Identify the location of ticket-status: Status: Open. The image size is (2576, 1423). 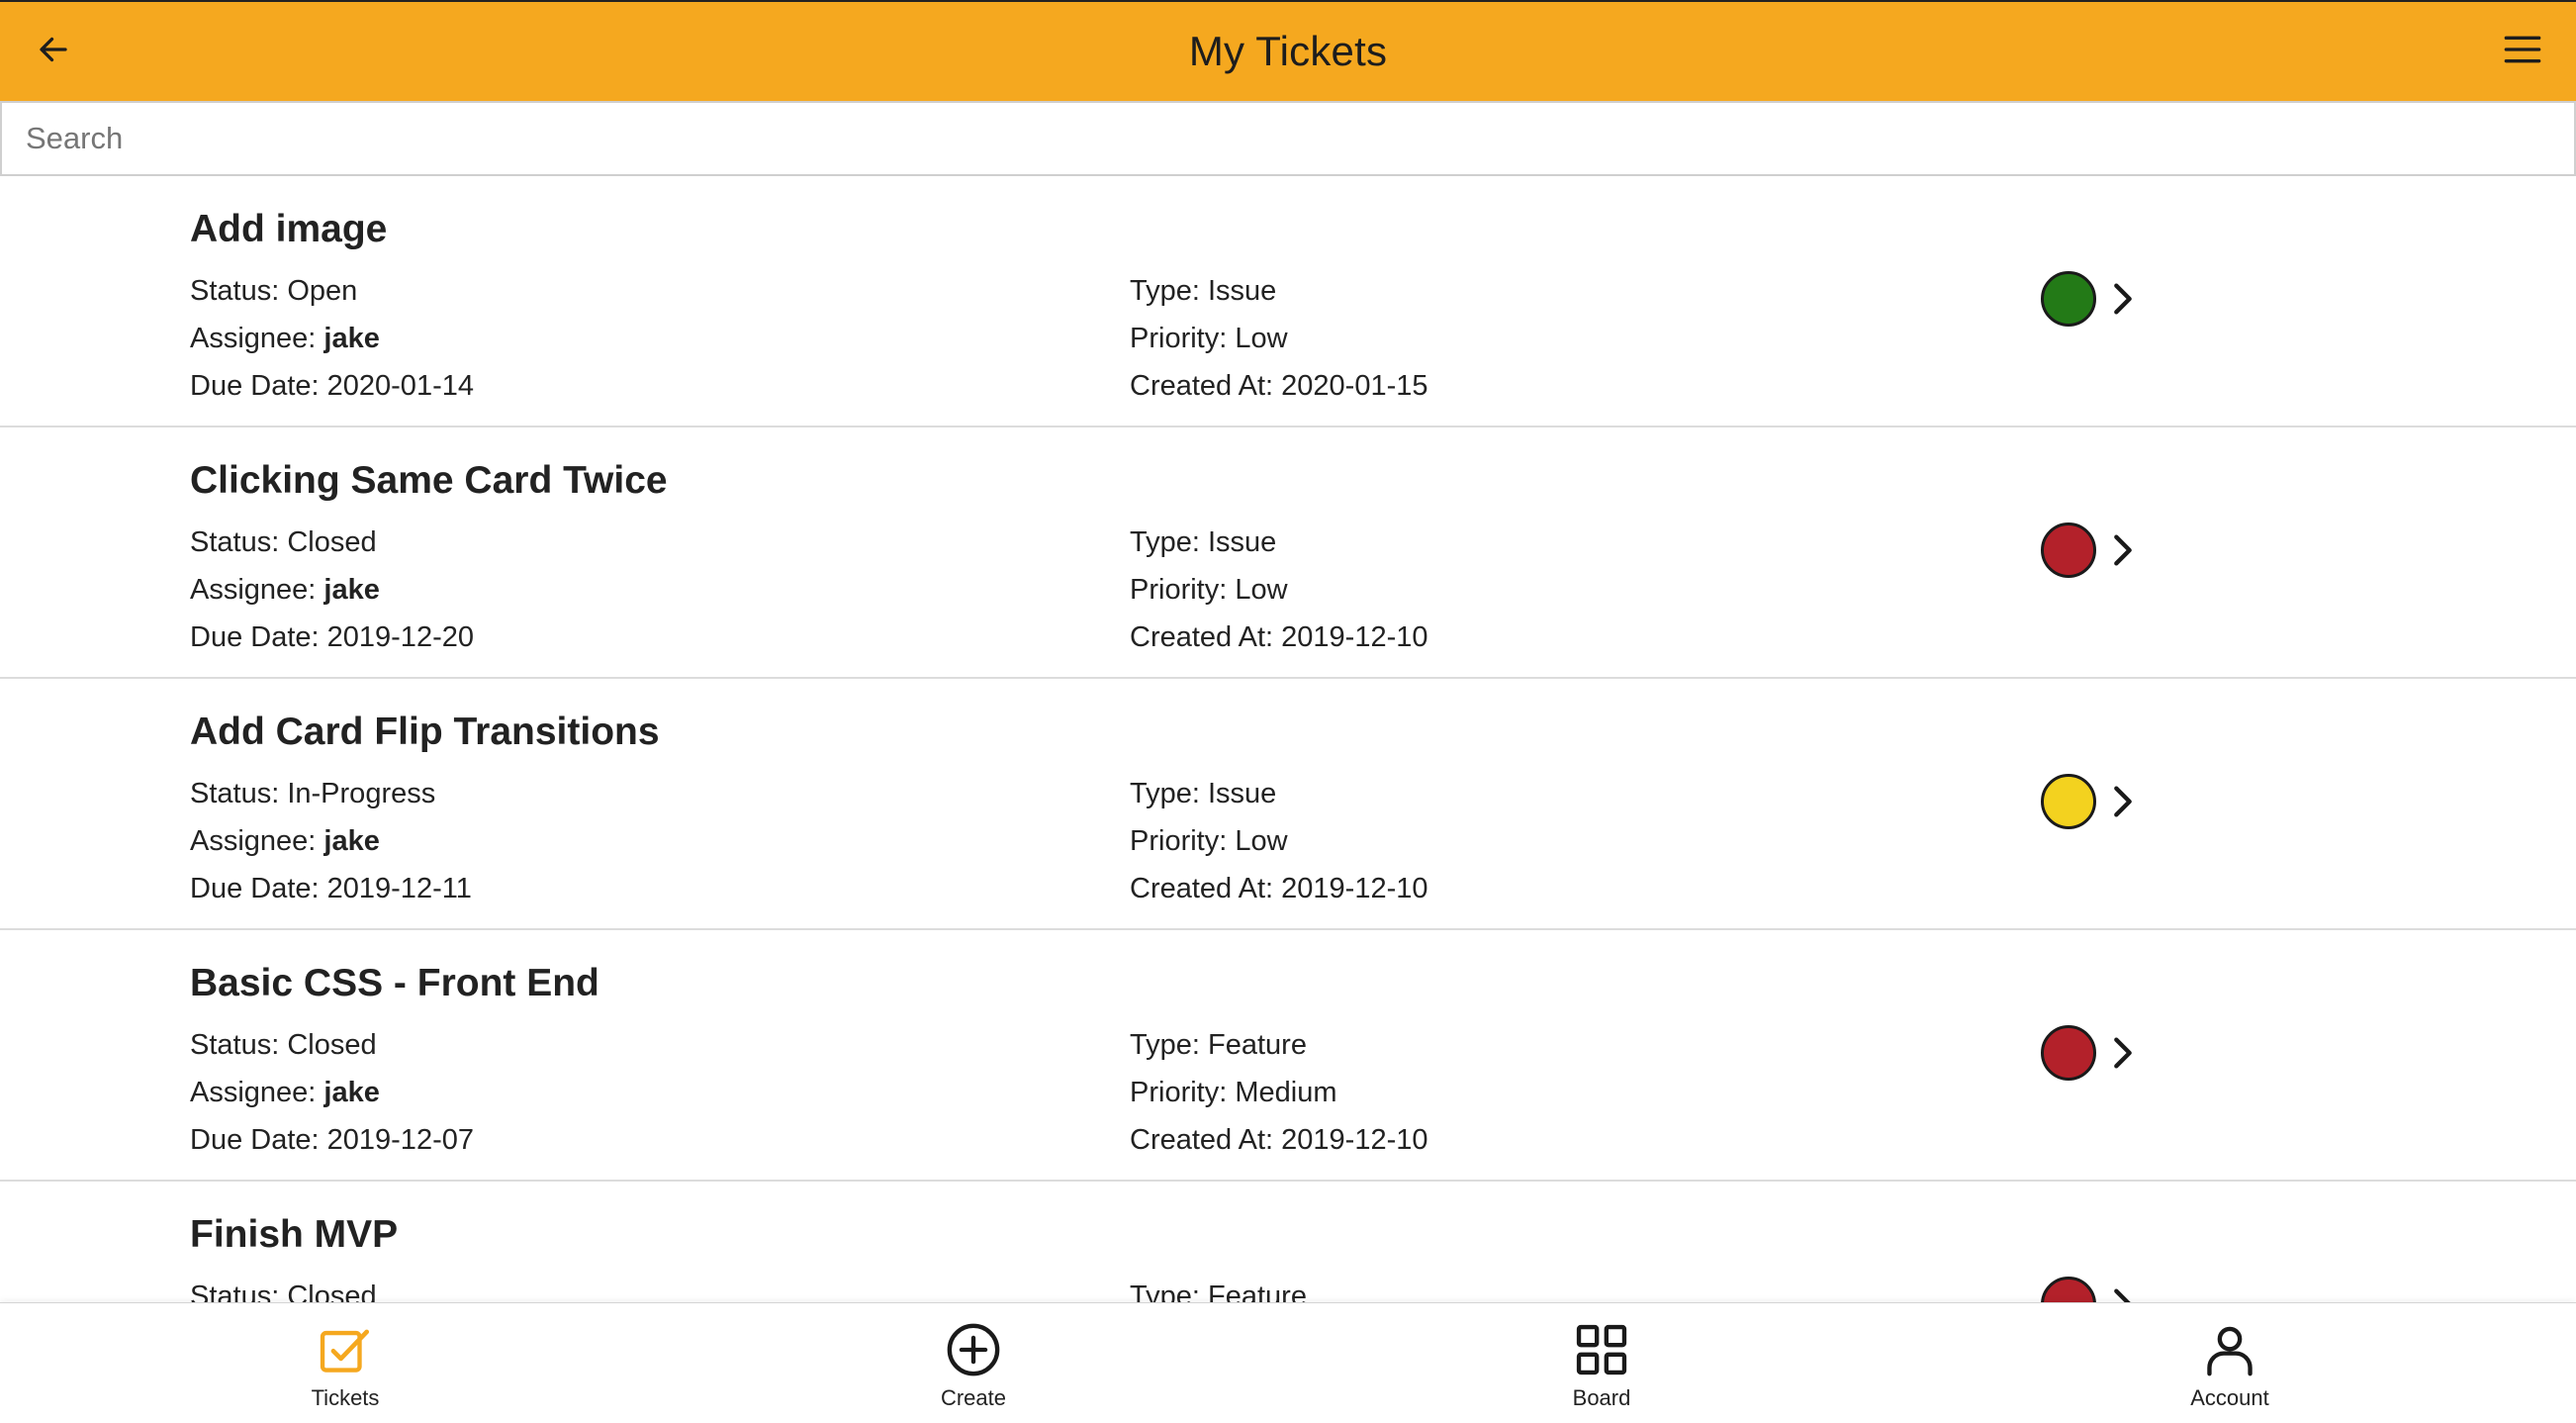
(332, 291).